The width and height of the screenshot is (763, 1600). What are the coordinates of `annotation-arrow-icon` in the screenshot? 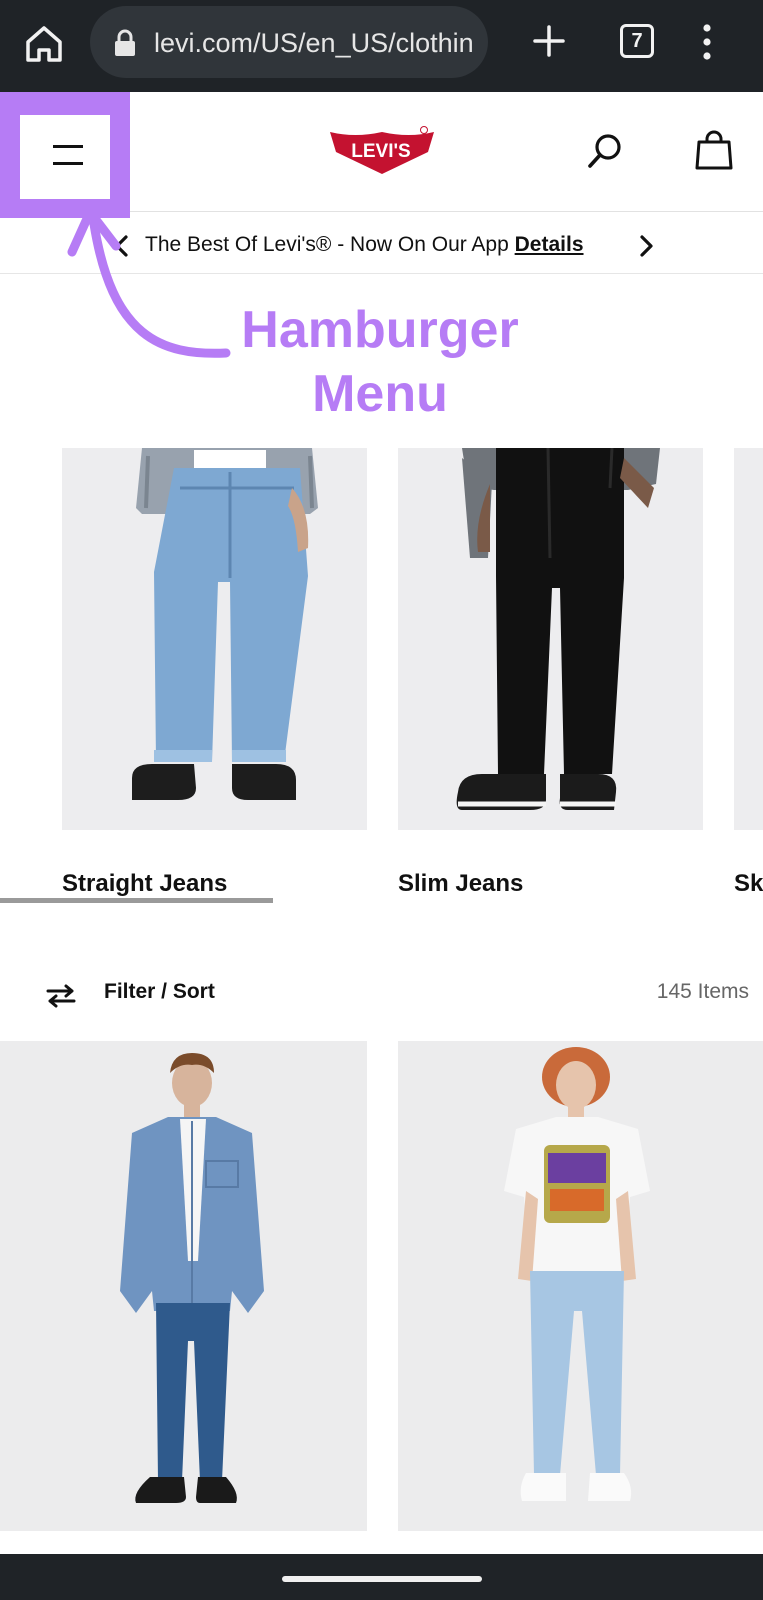 It's located at (140, 284).